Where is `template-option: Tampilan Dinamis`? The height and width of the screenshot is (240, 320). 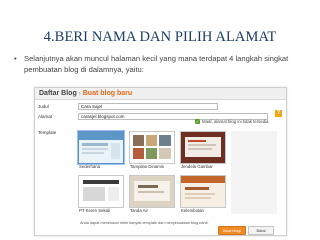 template-option: Tampilan Dinamis is located at coordinates (152, 150).